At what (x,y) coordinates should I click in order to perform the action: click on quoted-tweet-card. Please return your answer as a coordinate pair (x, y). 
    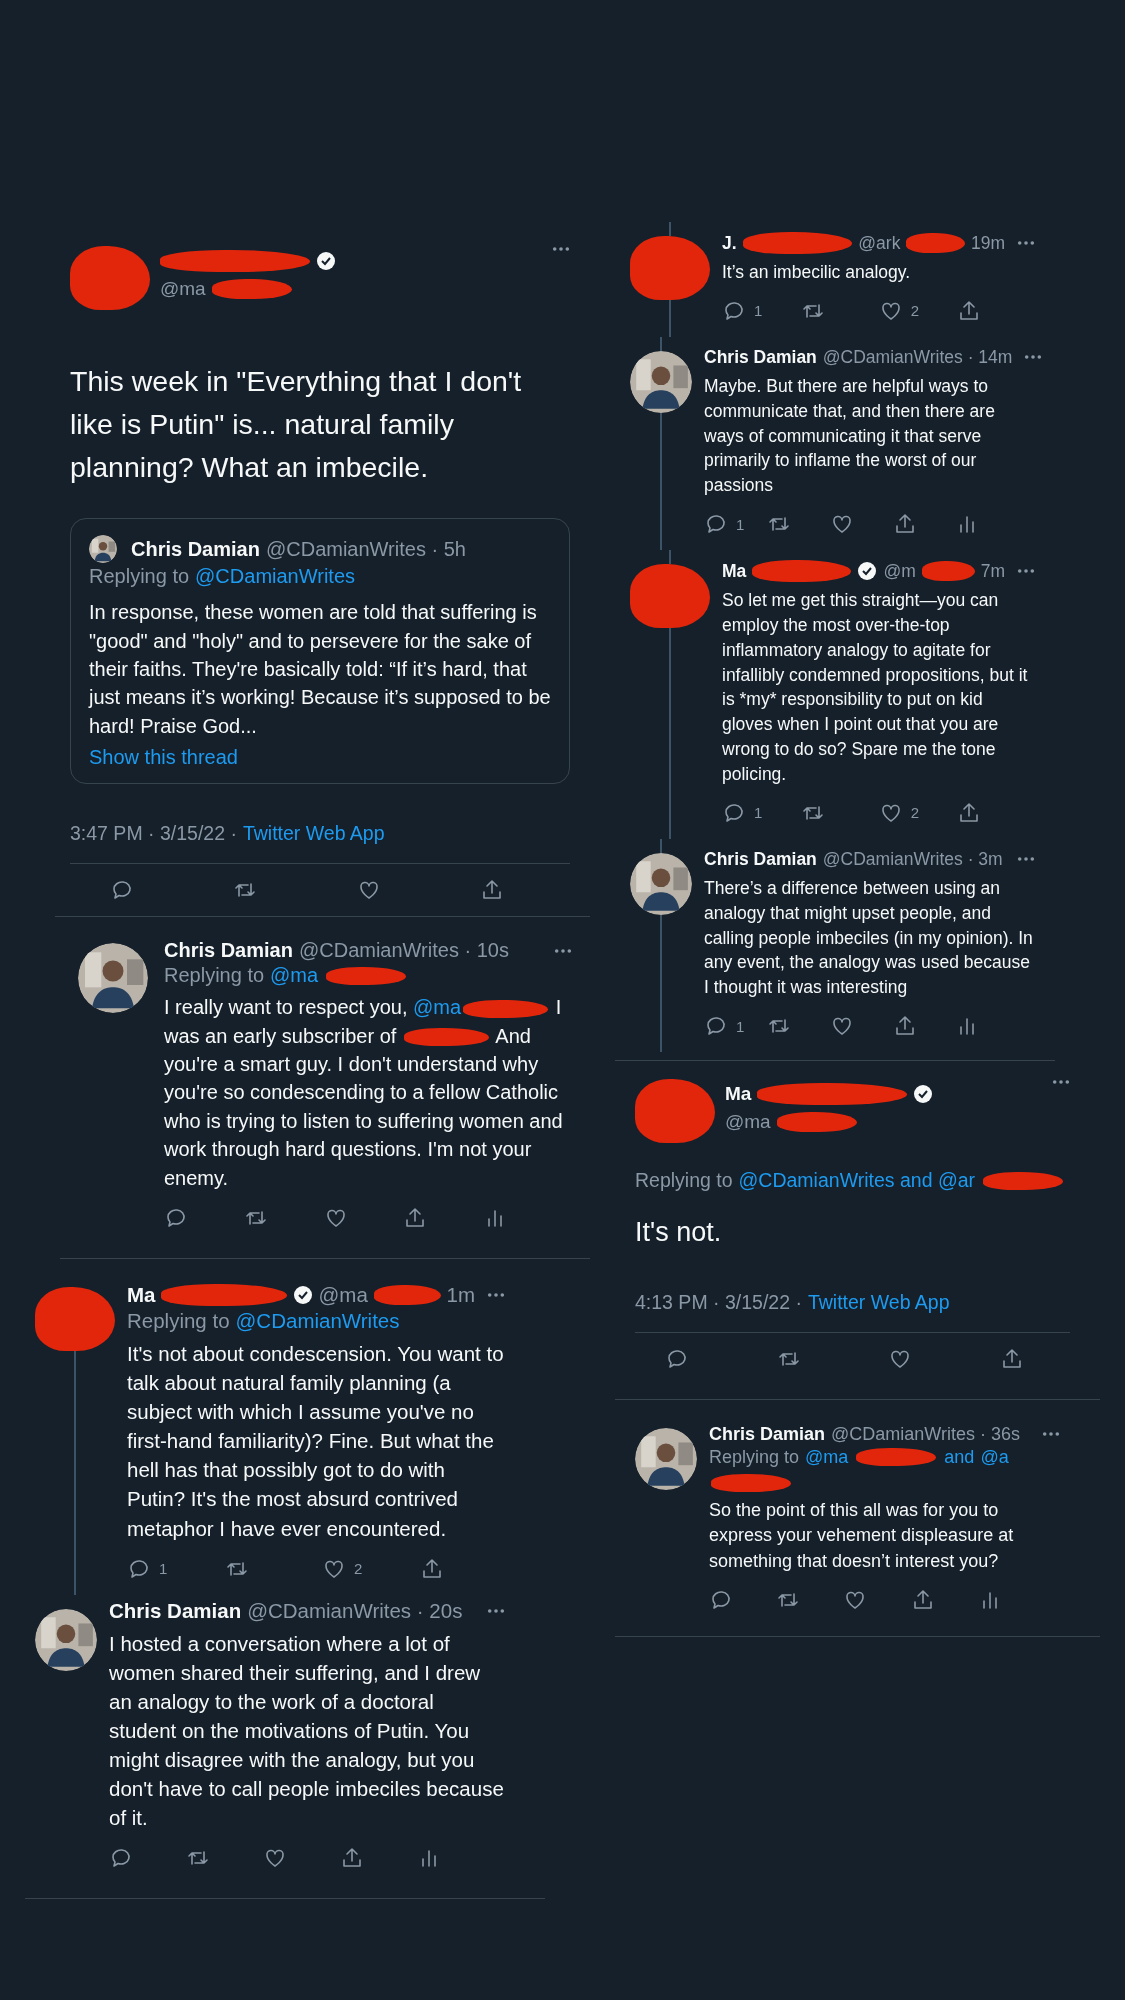
    Looking at the image, I should click on (320, 651).